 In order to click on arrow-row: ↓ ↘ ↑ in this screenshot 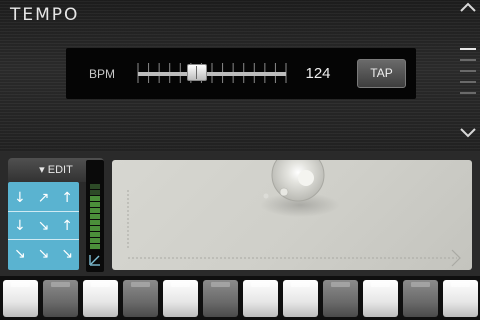, I will do `click(43, 226)`.